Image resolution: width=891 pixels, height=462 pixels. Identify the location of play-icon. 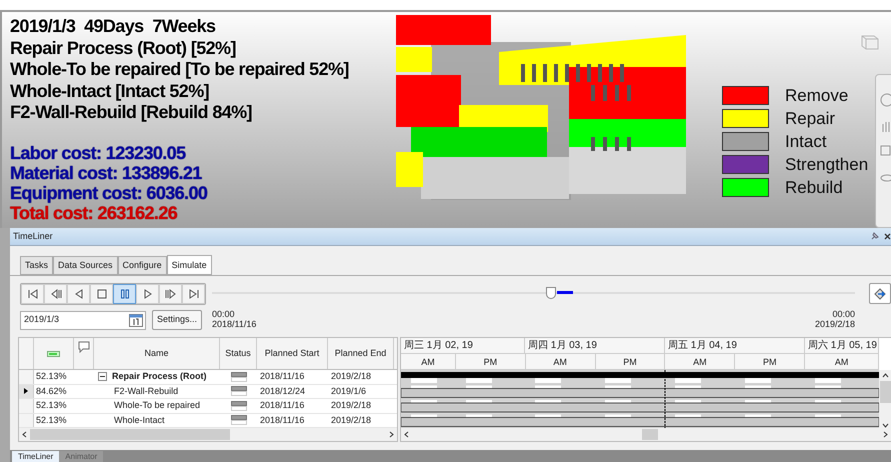
(148, 294).